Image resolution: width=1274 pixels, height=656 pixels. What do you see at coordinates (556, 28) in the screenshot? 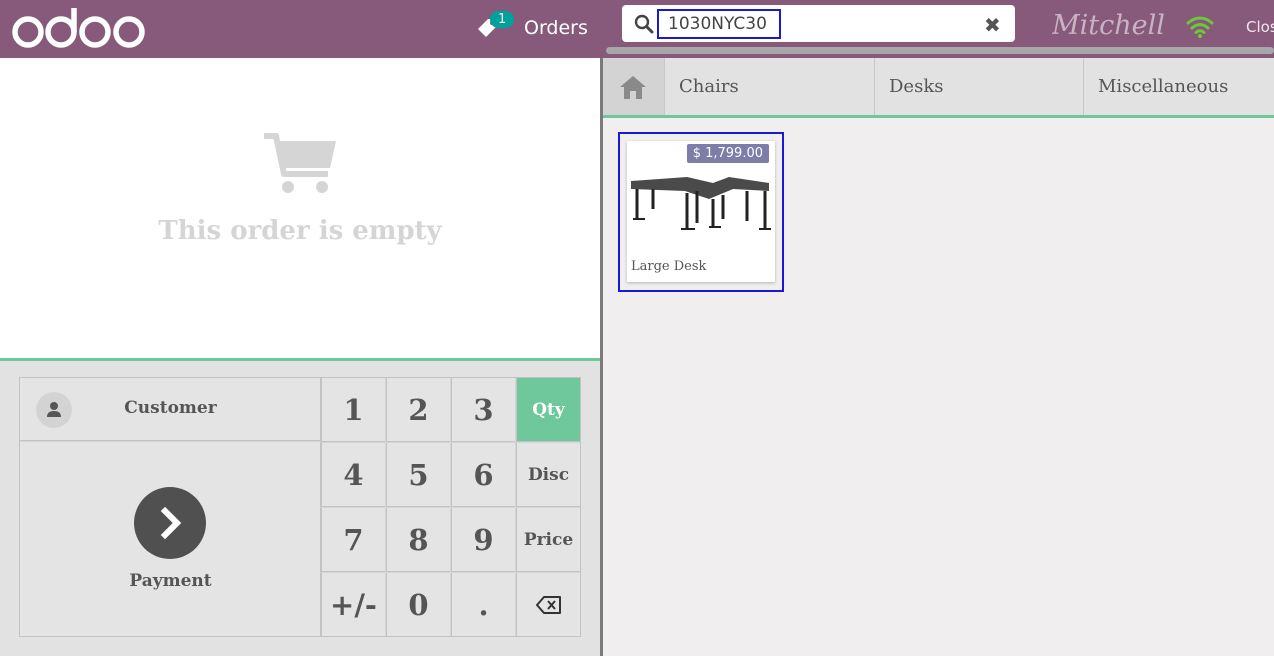
I see `orders-label: Orders` at bounding box center [556, 28].